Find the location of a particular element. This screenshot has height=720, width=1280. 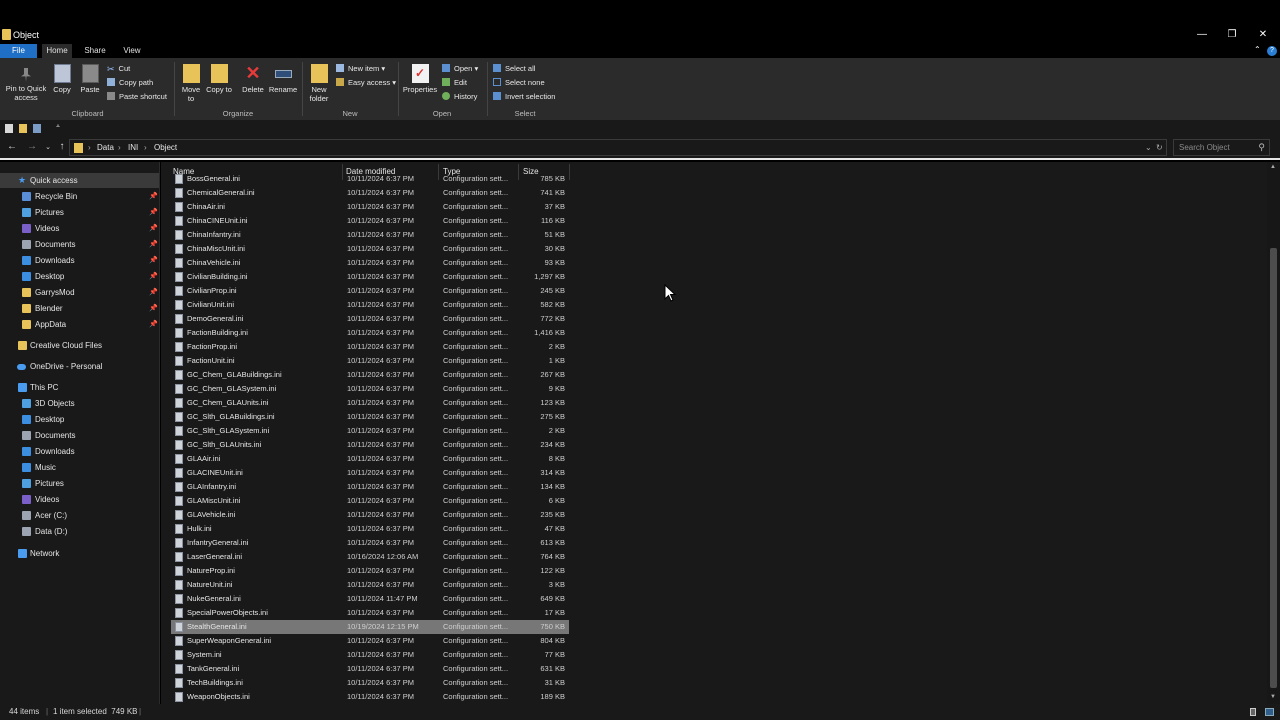

pin-quick-access-button: Pin to Quick access is located at coordinates (26, 83).